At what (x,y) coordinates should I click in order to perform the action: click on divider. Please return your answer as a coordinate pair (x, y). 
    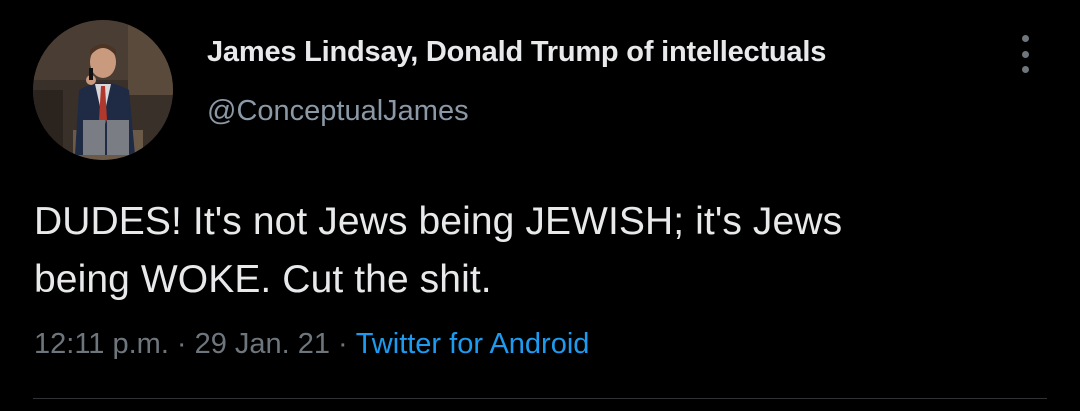
    Looking at the image, I should click on (540, 398).